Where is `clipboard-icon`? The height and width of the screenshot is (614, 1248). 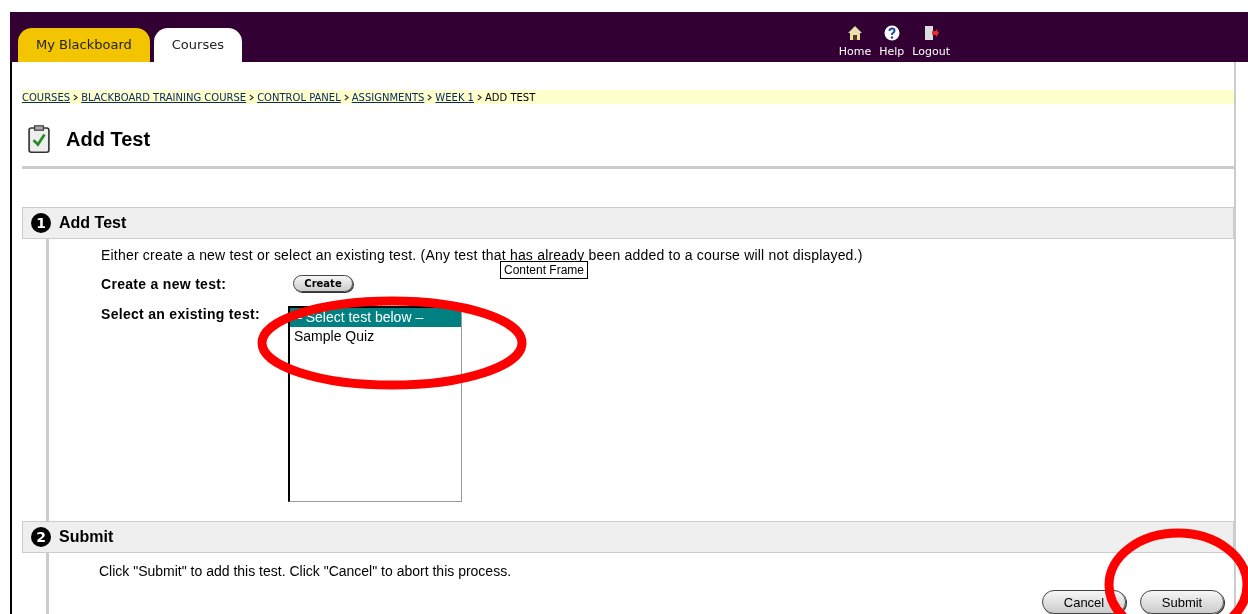
clipboard-icon is located at coordinates (39, 139).